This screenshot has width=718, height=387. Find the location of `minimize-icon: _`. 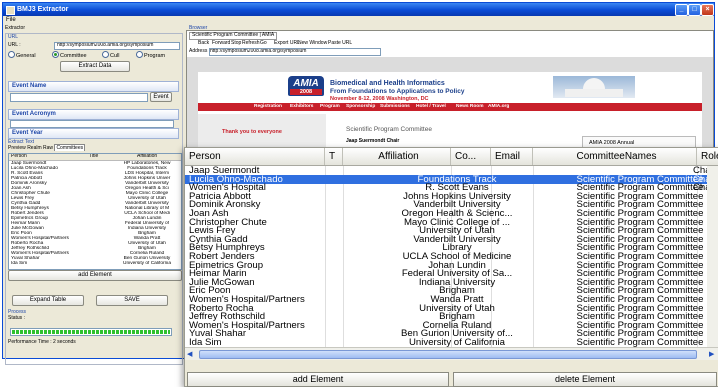

minimize-icon: _ is located at coordinates (681, 10).